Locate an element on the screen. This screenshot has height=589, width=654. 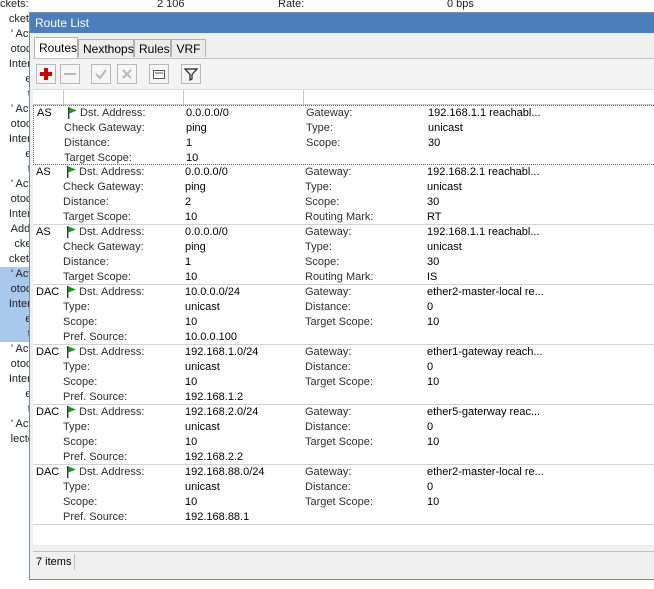
background-list-row: Addre is located at coordinates (15, 229).